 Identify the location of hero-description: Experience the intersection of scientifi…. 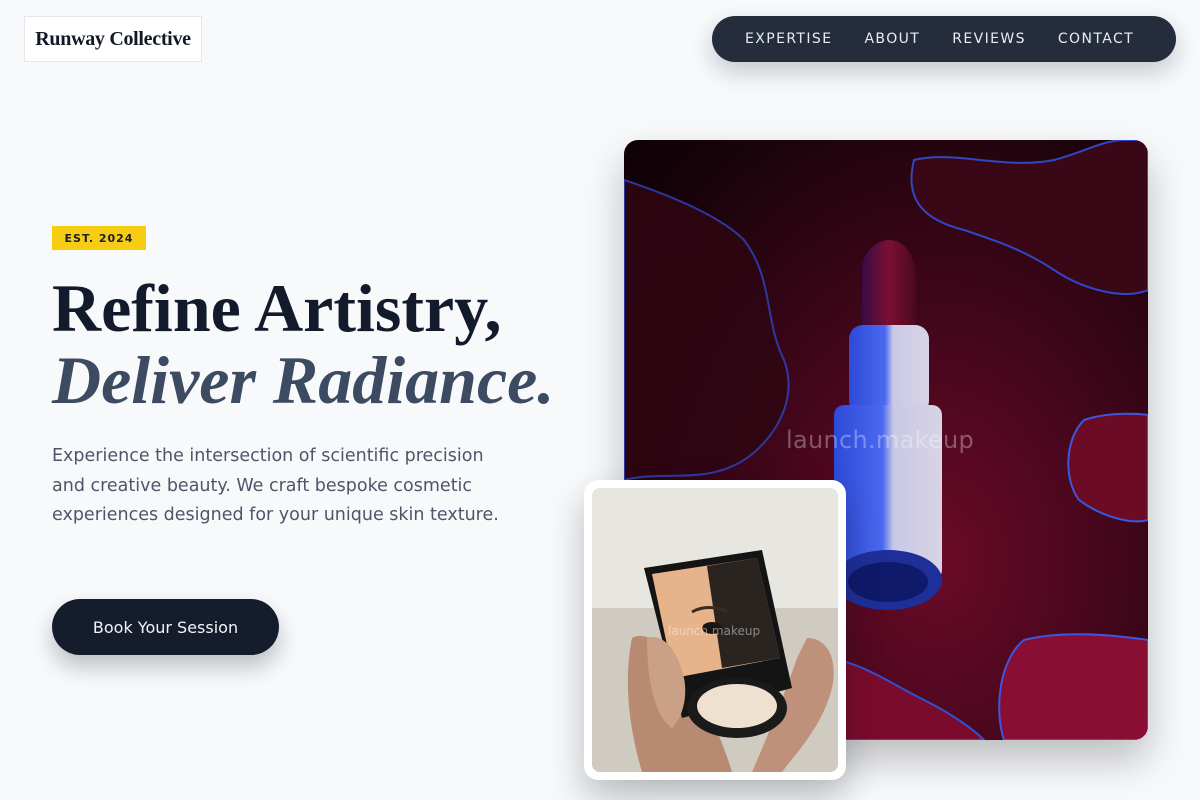
(275, 485).